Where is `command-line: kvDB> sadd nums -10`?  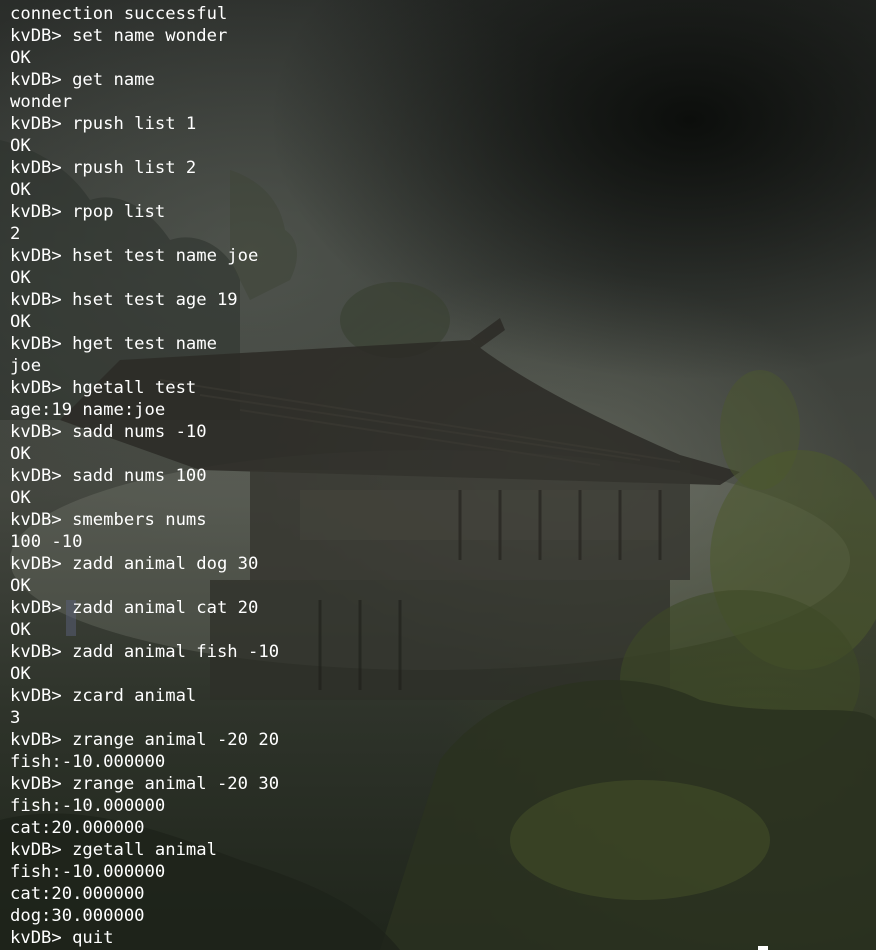 command-line: kvDB> sadd nums -10 is located at coordinates (108, 432).